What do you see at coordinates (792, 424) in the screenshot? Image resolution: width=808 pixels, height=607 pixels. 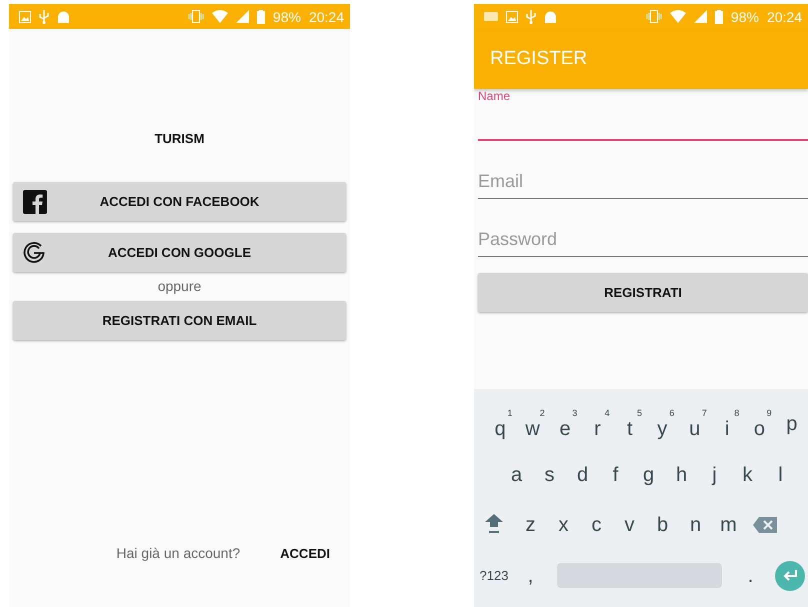 I see `keyboard-key: p` at bounding box center [792, 424].